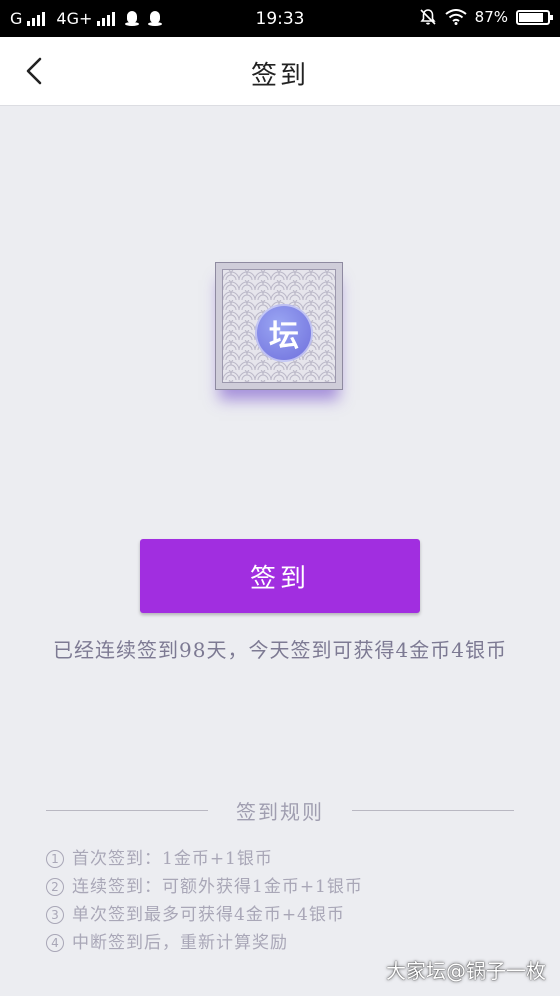 Image resolution: width=560 pixels, height=996 pixels. I want to click on checkin-button: 签到, so click(280, 576).